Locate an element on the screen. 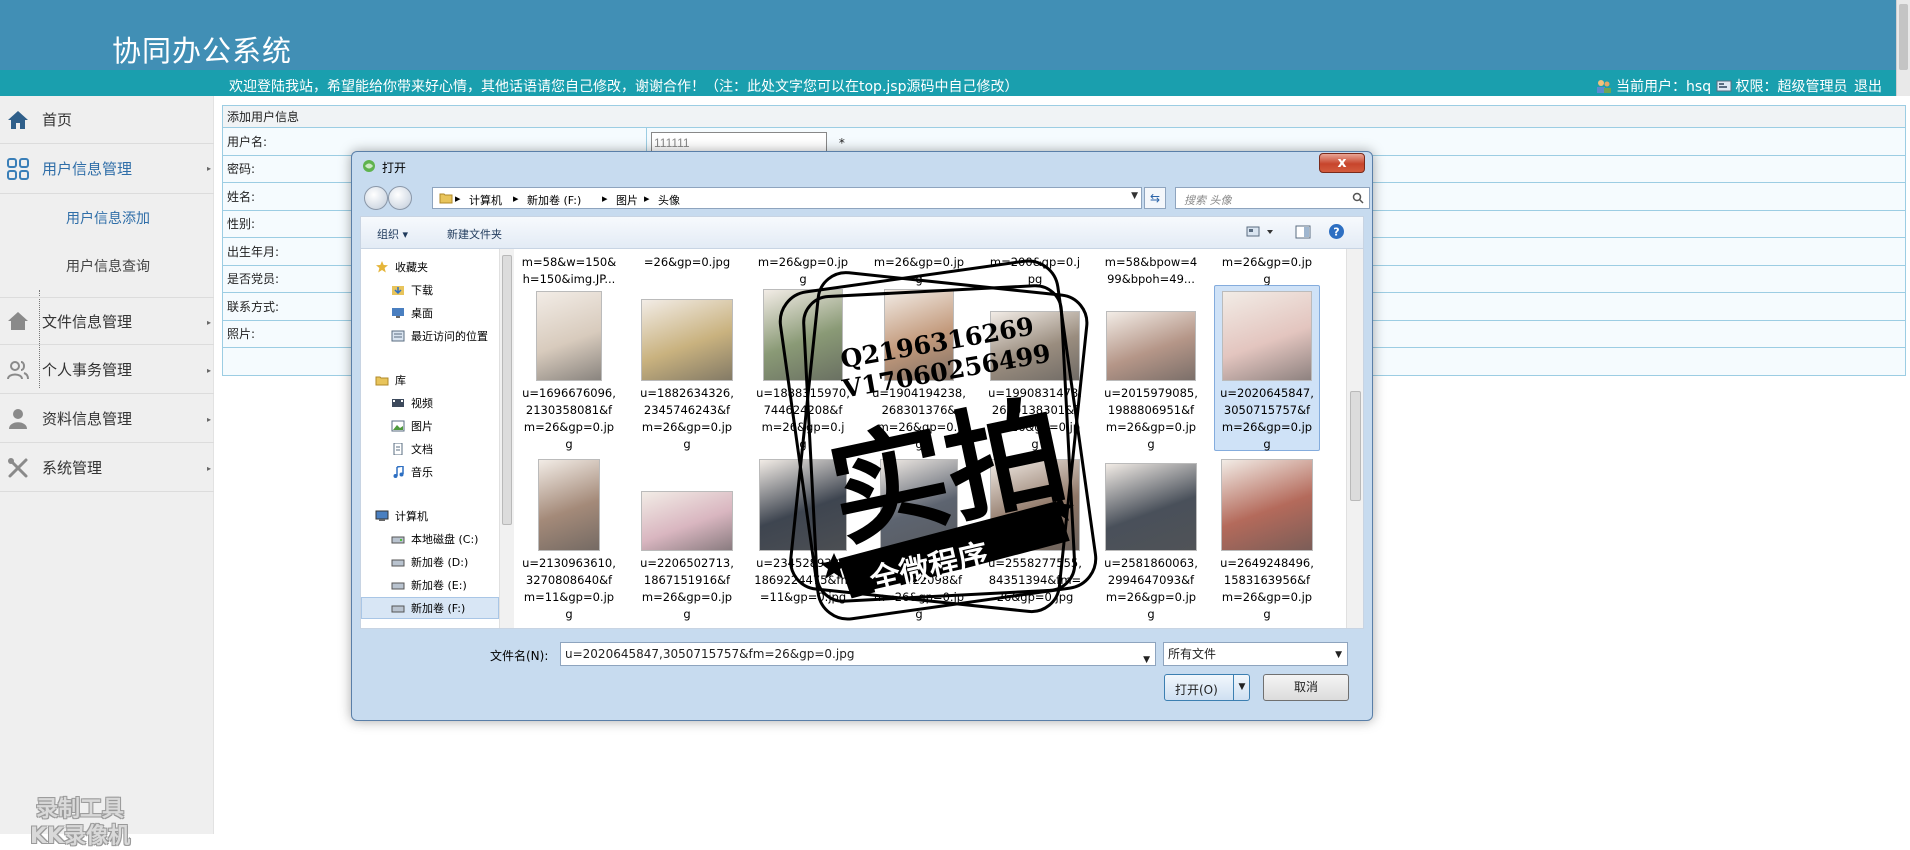 Image resolution: width=1910 pixels, height=850 pixels. cancel-button: 取消 is located at coordinates (1306, 687).